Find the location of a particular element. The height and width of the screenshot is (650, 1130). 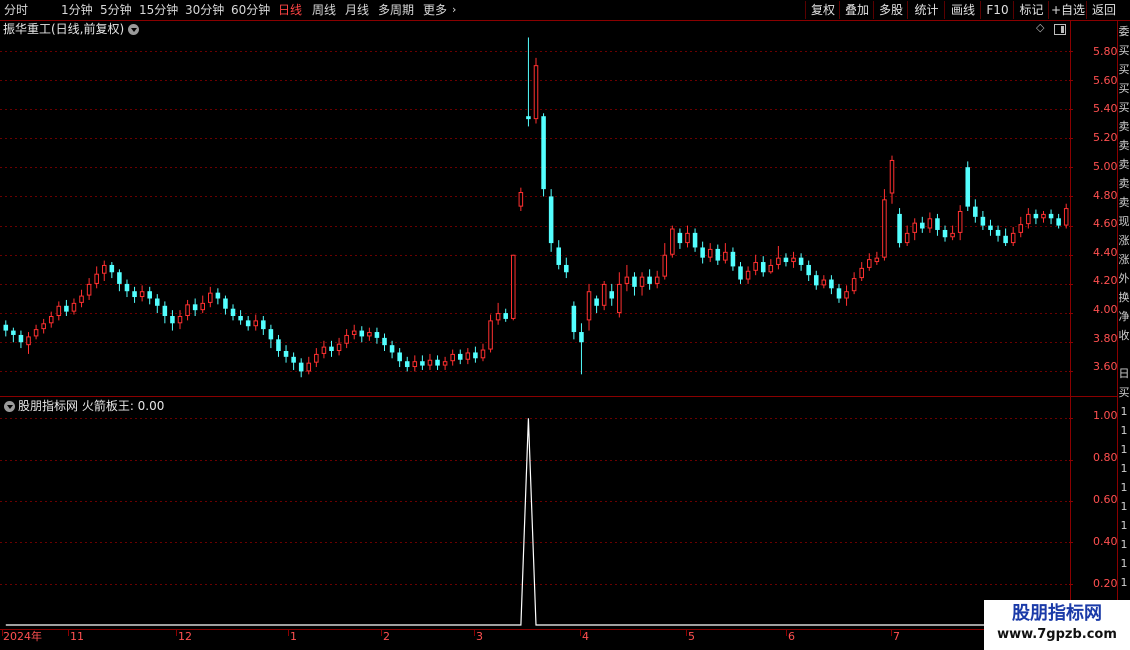

y-tick-label: 4.40 is located at coordinates (1105, 252).